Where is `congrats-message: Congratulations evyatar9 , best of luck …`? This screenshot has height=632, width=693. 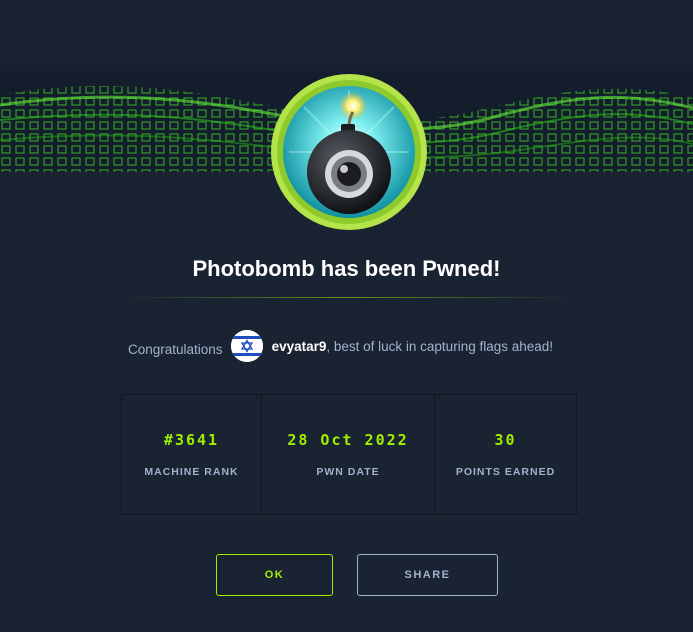
congrats-message: Congratulations evyatar9 , best of luck … is located at coordinates (358, 346).